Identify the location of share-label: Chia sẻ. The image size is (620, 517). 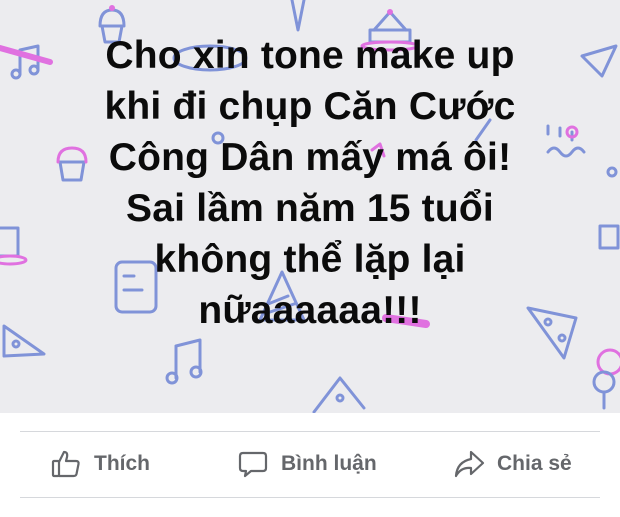
(534, 463).